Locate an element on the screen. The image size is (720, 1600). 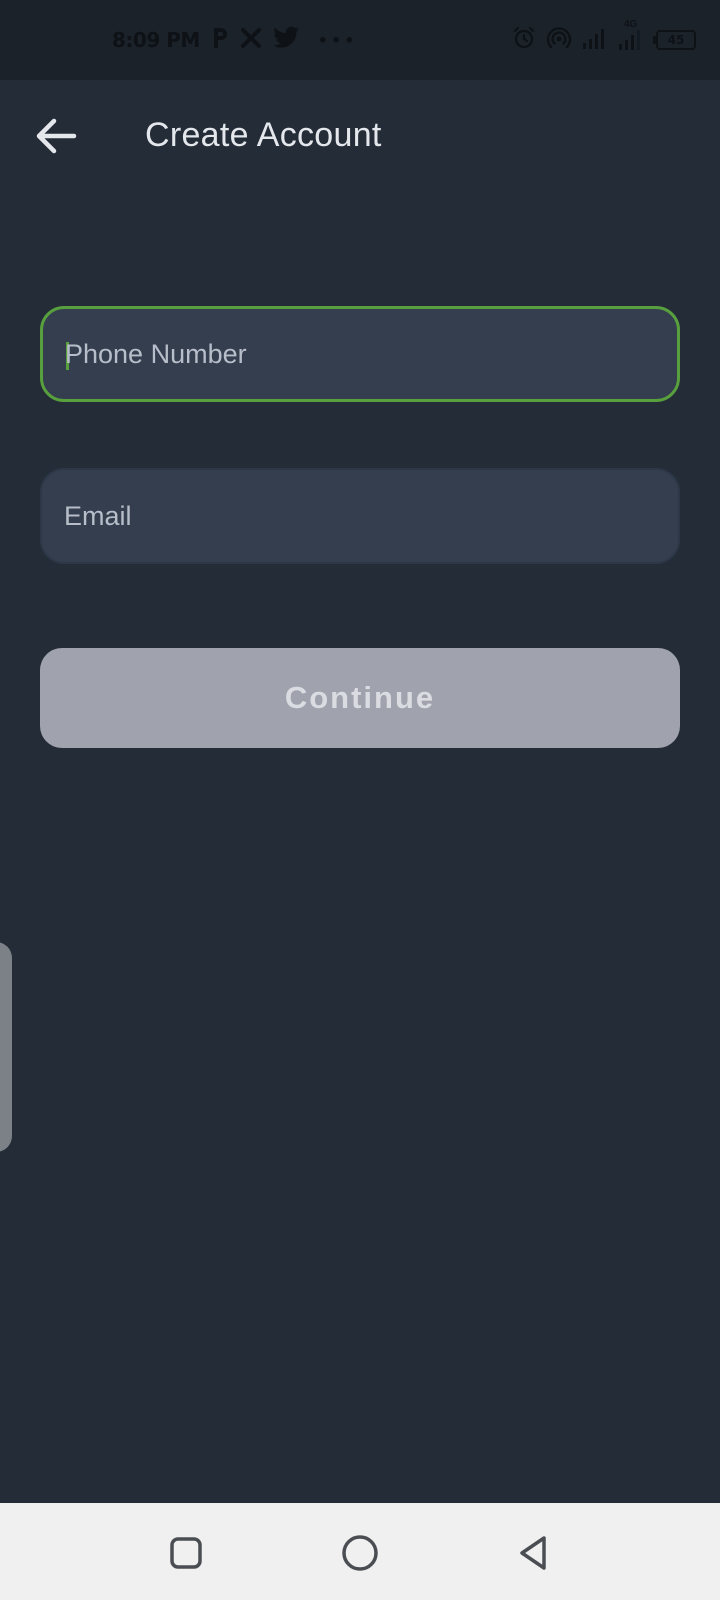
battery-icon: 45 is located at coordinates (674, 40).